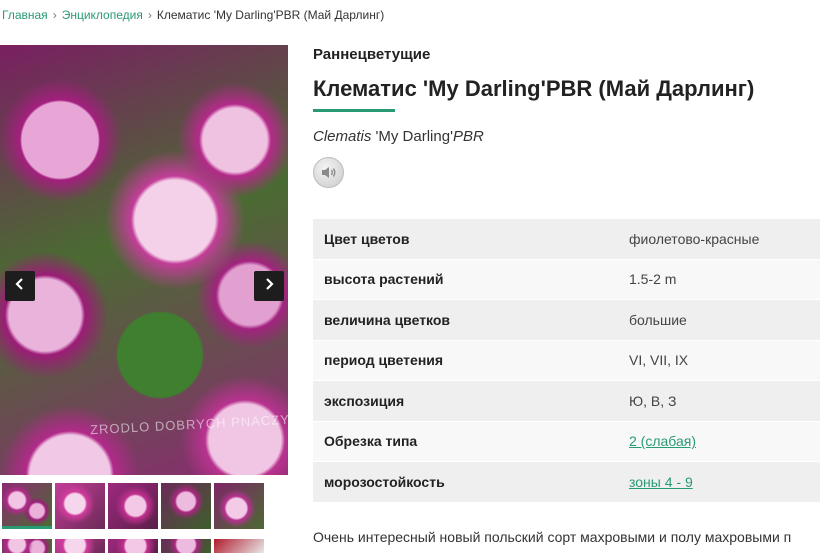  I want to click on gallery-next-button, so click(269, 286).